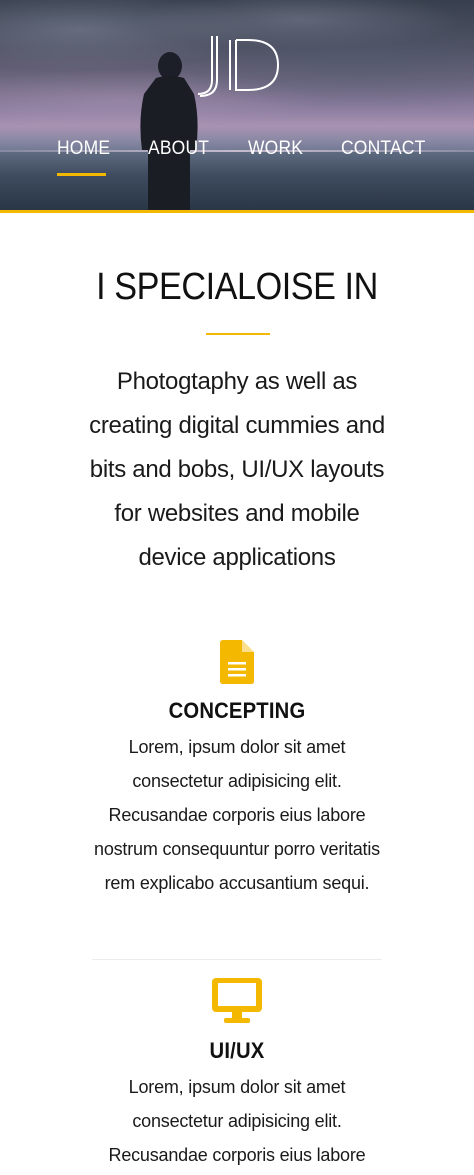  I want to click on service-divider, so click(237, 959).